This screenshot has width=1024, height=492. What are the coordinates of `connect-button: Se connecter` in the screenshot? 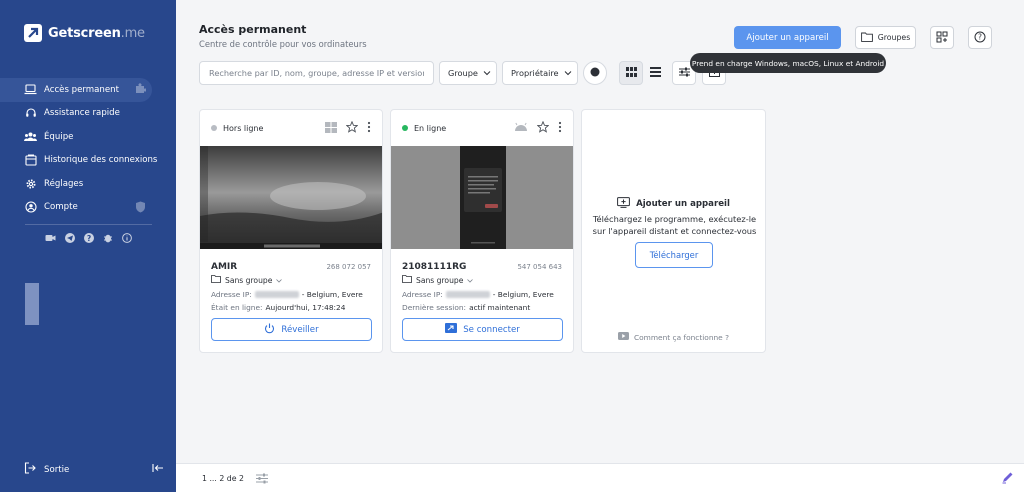 It's located at (482, 329).